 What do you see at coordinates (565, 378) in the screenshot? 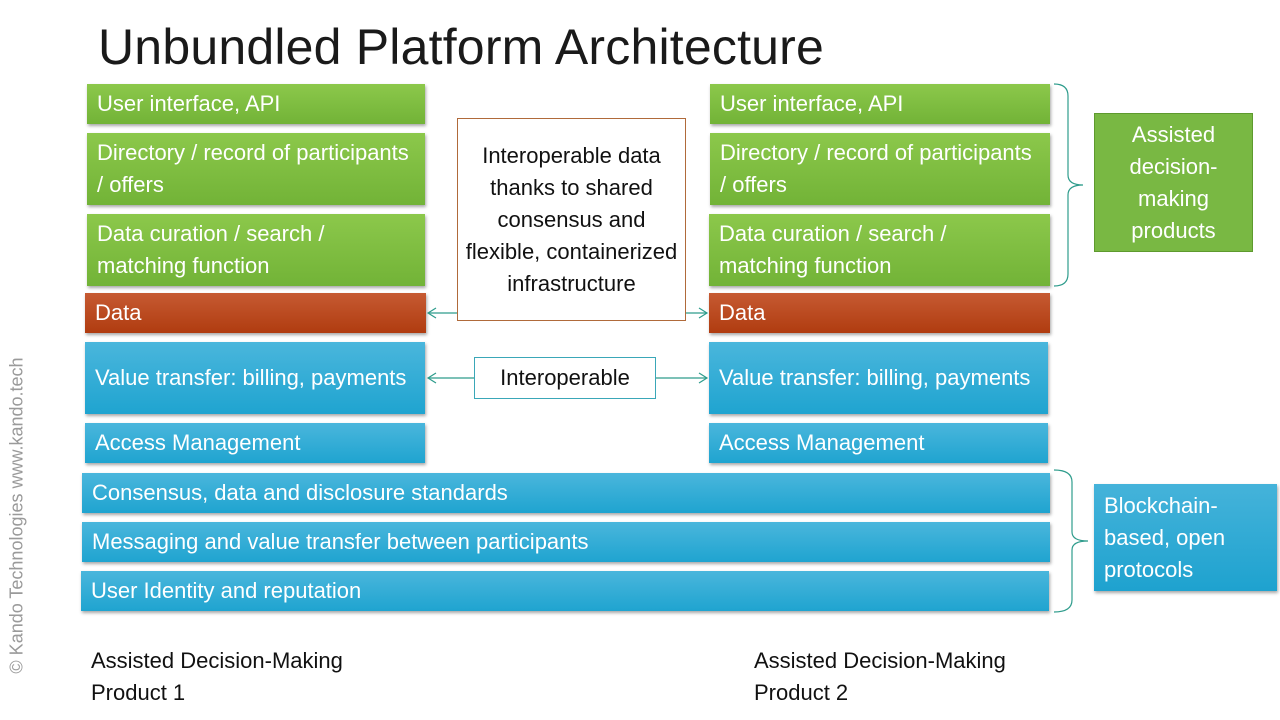
I see `interoperable-value-callout: Interoperable` at bounding box center [565, 378].